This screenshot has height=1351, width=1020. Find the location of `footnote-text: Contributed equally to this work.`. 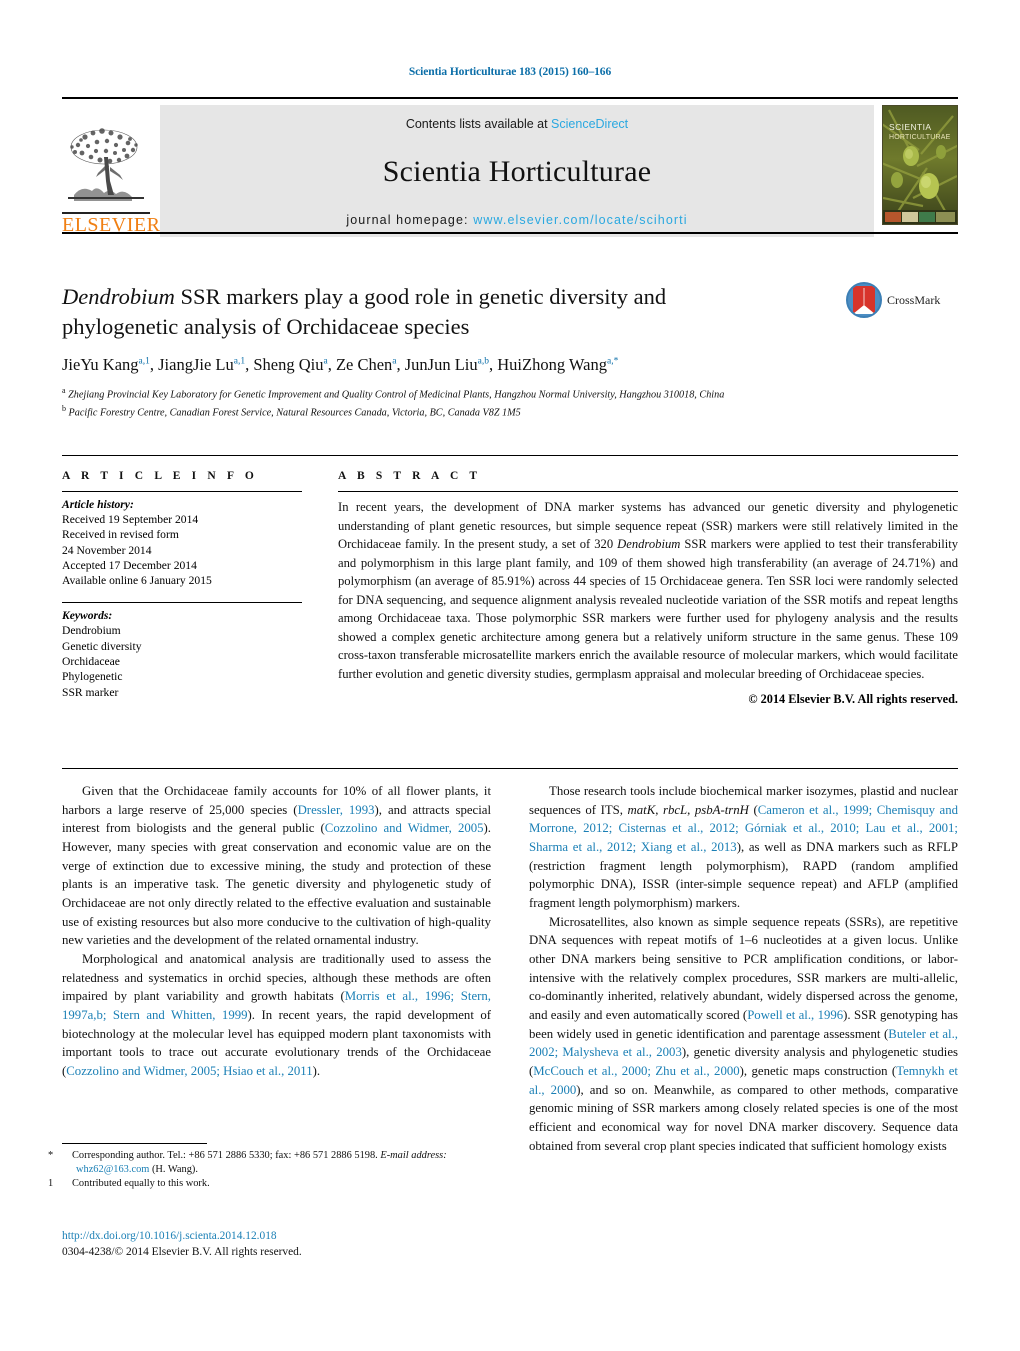

footnote-text: Contributed equally to this work. is located at coordinates (141, 1184).